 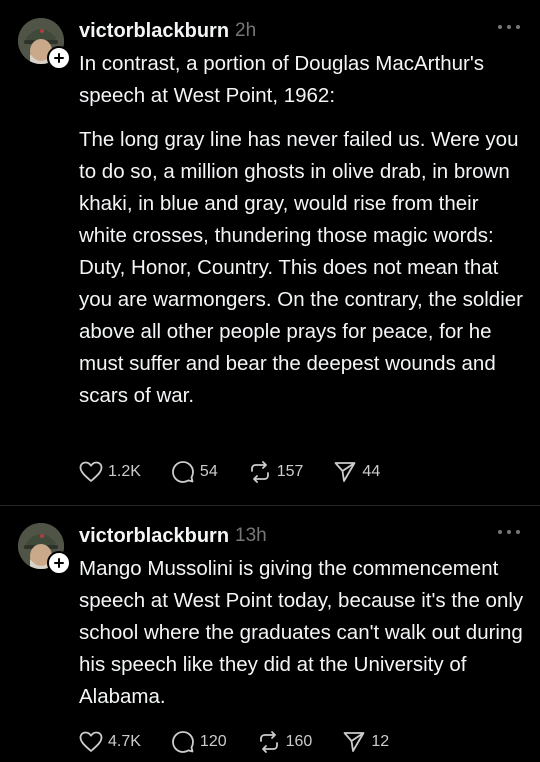 I want to click on reply-button: 54, so click(x=194, y=472).